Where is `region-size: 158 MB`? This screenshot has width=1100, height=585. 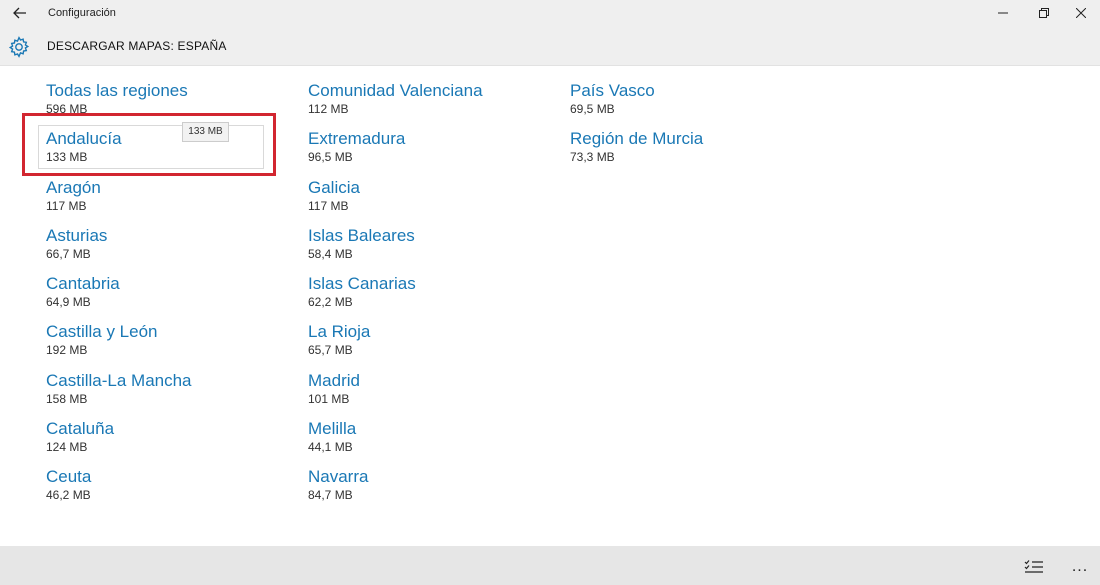
region-size: 158 MB is located at coordinates (67, 398).